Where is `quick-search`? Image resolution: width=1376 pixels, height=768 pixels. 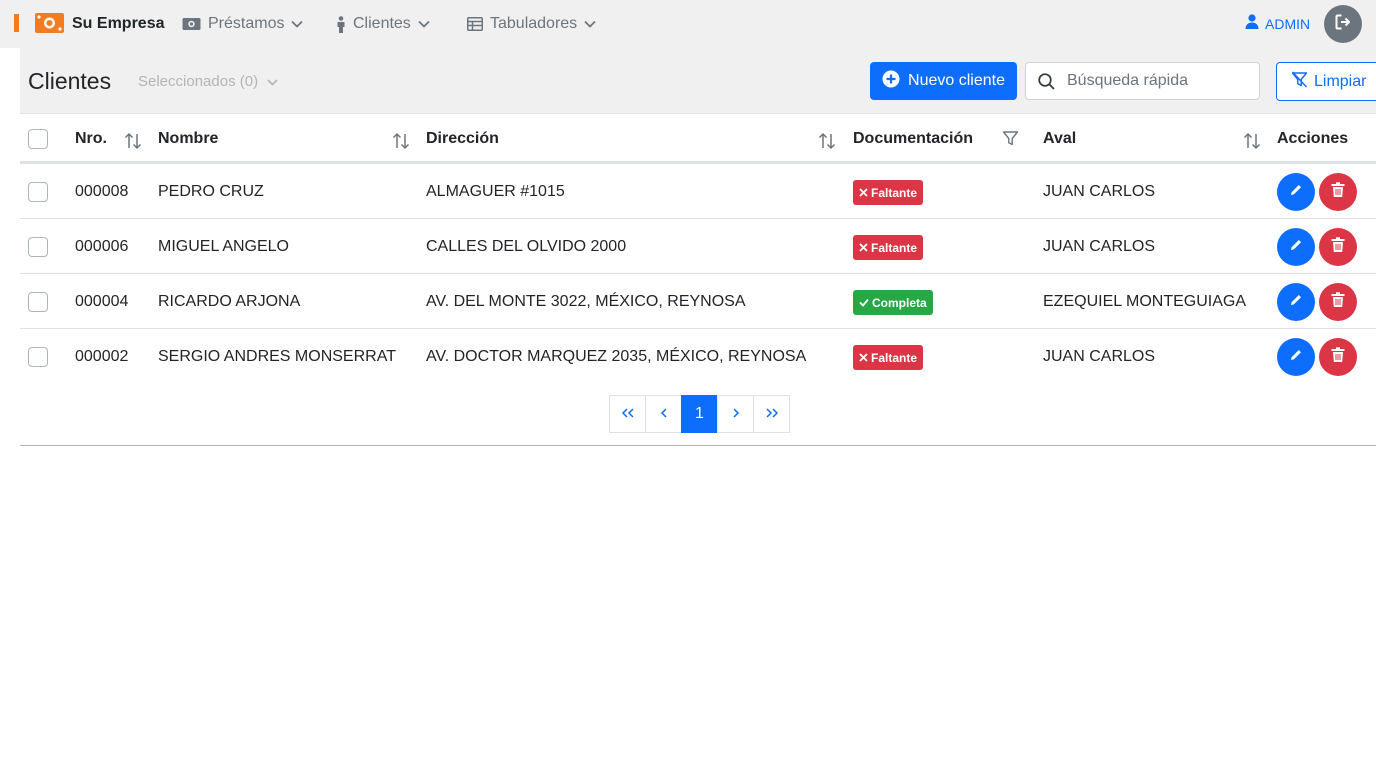
quick-search is located at coordinates (1142, 81).